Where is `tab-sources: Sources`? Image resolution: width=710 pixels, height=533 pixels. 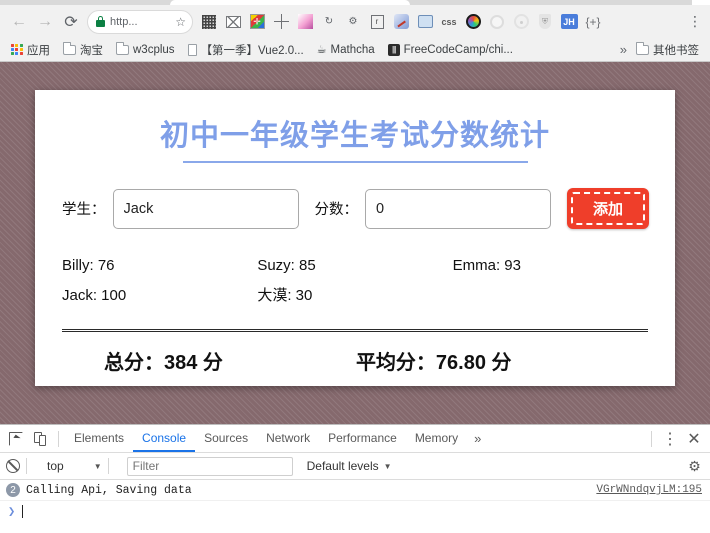 tab-sources: Sources is located at coordinates (226, 438).